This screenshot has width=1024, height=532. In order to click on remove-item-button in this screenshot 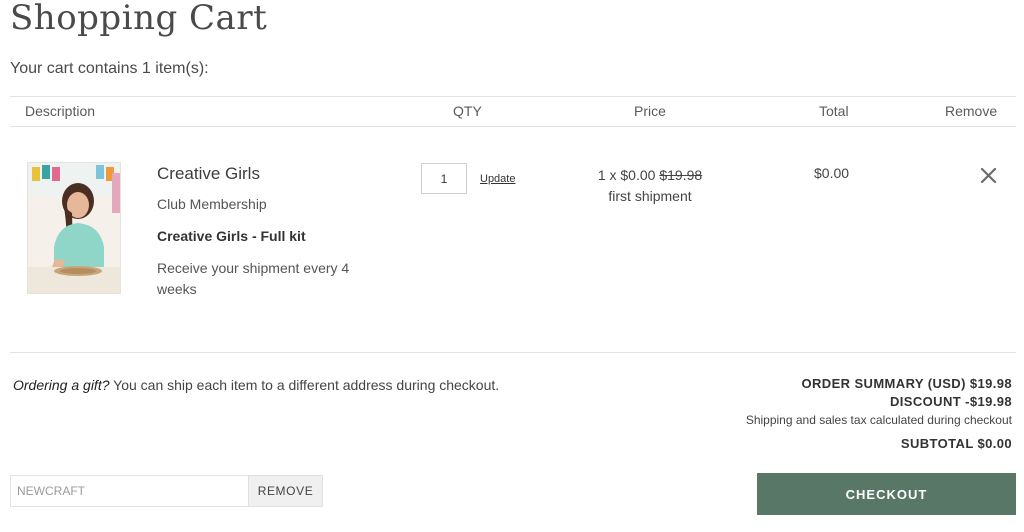, I will do `click(989, 175)`.